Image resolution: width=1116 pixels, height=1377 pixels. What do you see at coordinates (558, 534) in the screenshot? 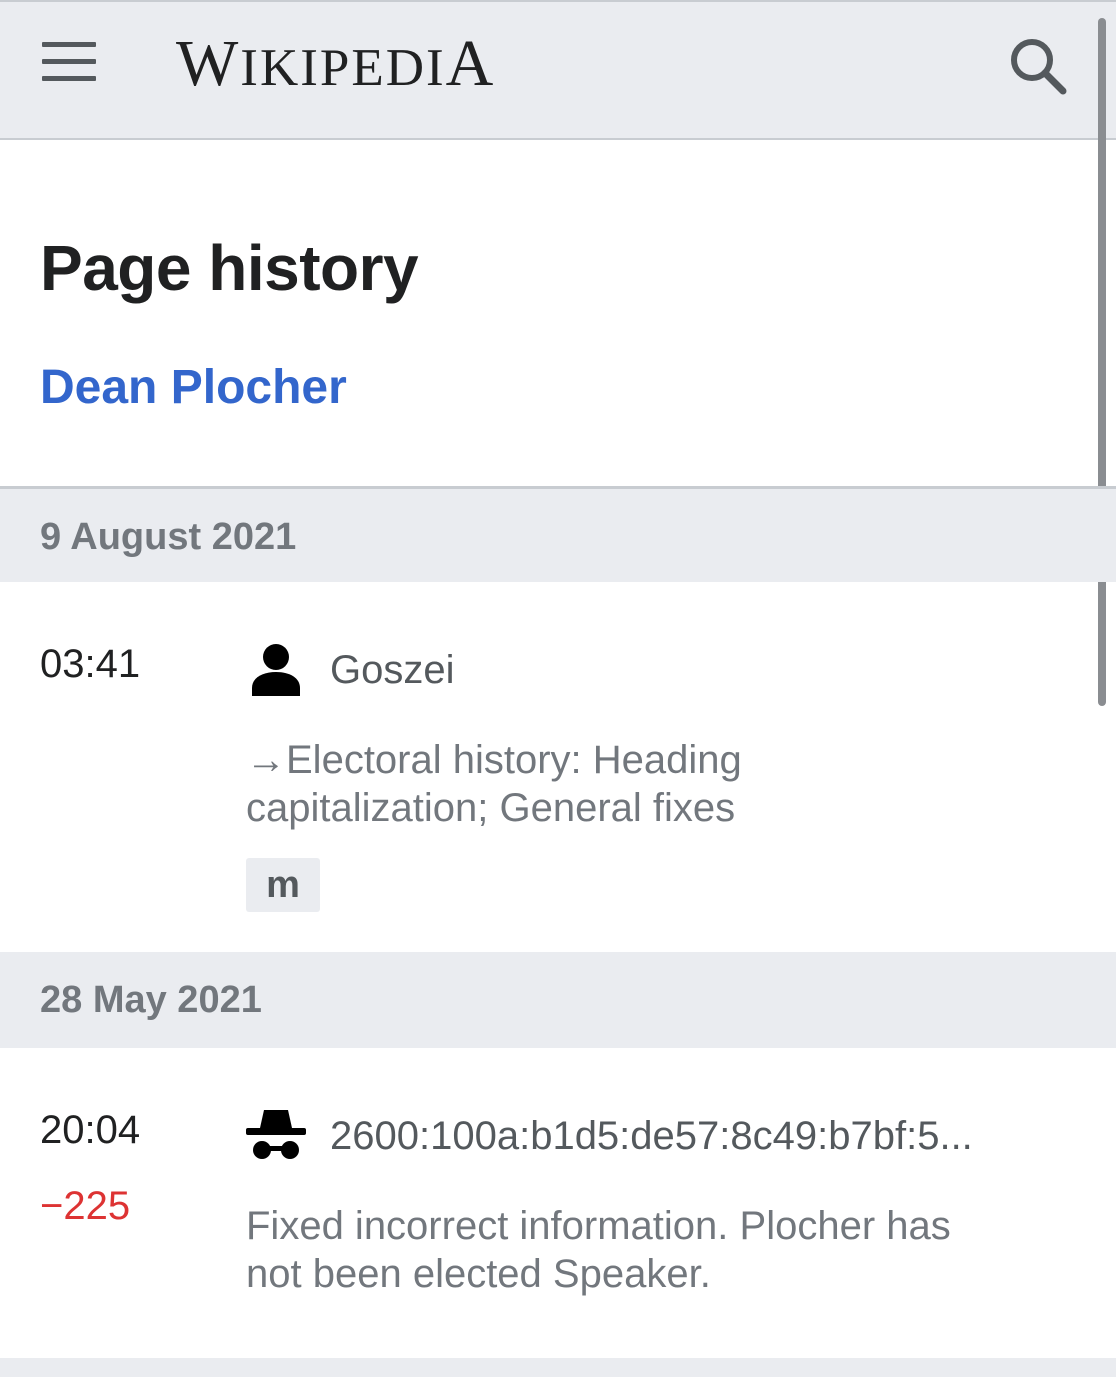
I see `date-header: 9 August 2021` at bounding box center [558, 534].